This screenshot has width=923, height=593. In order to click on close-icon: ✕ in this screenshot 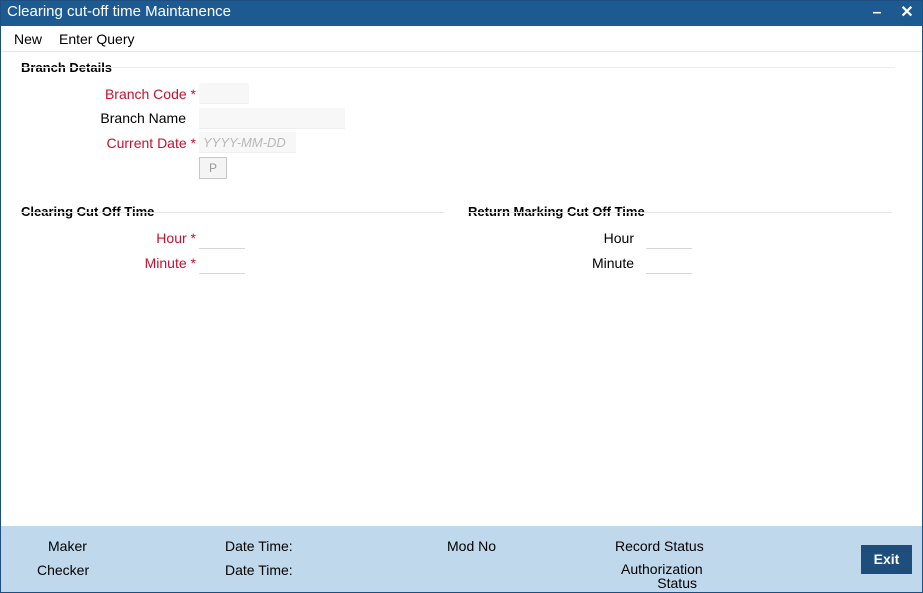, I will do `click(907, 13)`.